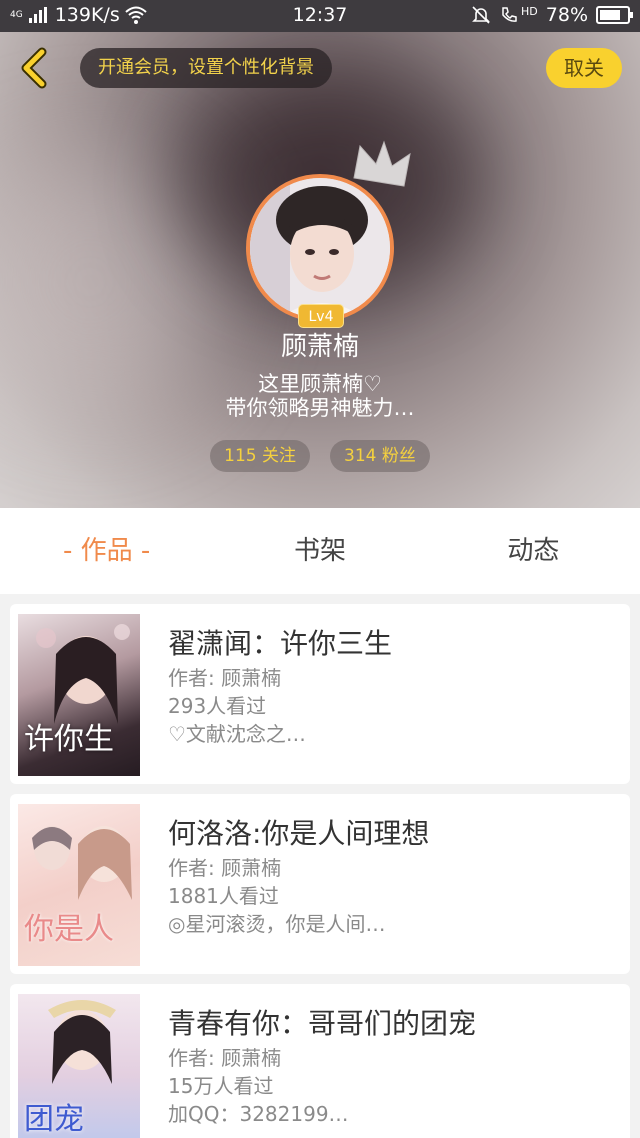  What do you see at coordinates (320, 456) in the screenshot?
I see `user-stats: 115 关注 314 粉丝` at bounding box center [320, 456].